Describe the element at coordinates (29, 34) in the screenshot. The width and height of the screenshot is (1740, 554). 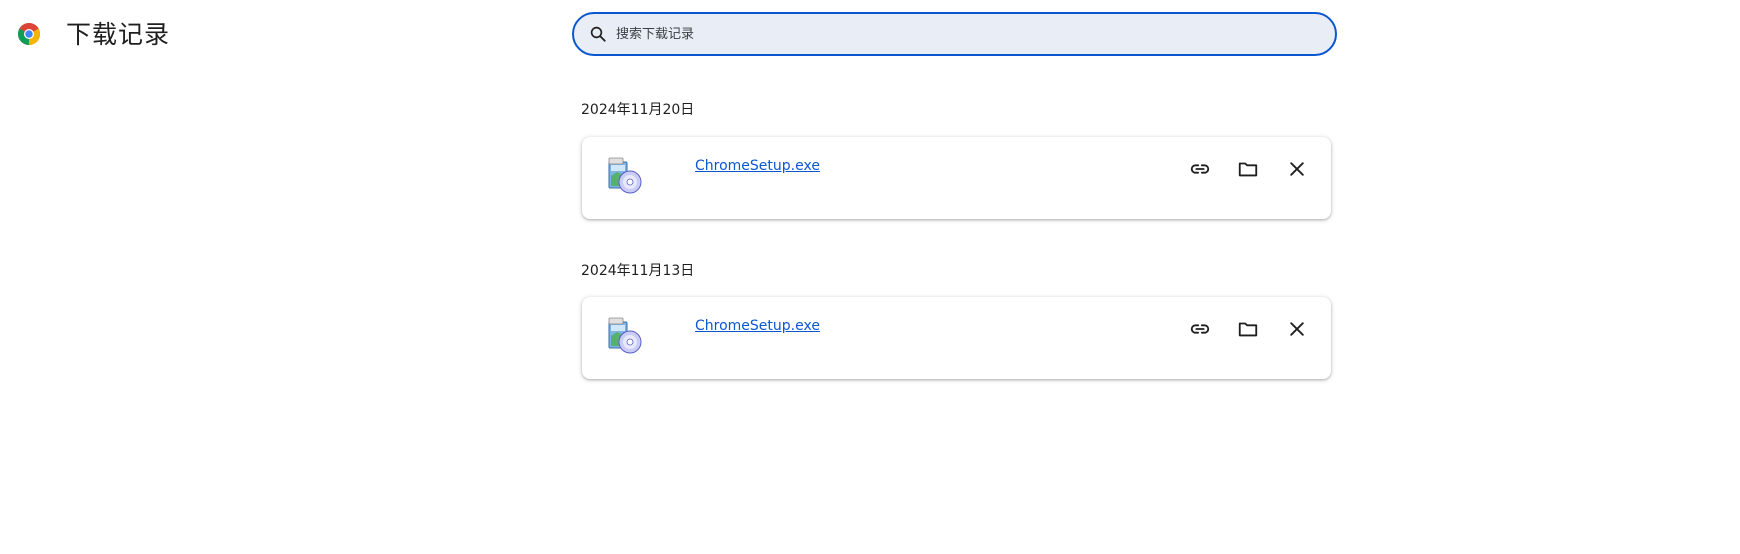
I see `chrome-logo-icon` at that location.